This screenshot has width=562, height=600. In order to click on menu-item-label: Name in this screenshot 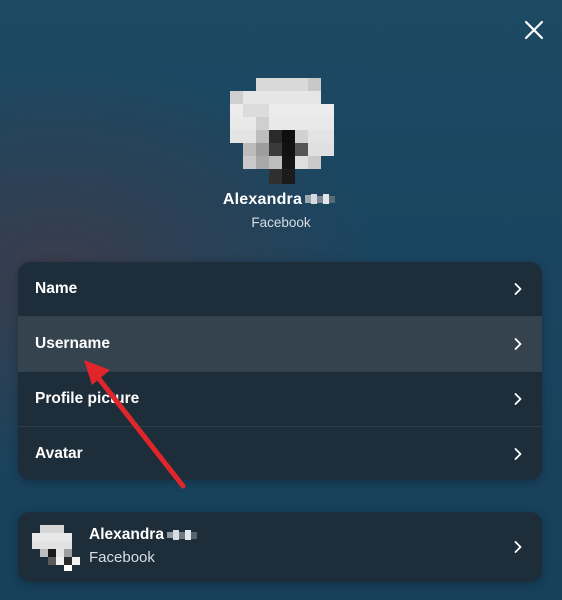, I will do `click(56, 288)`.